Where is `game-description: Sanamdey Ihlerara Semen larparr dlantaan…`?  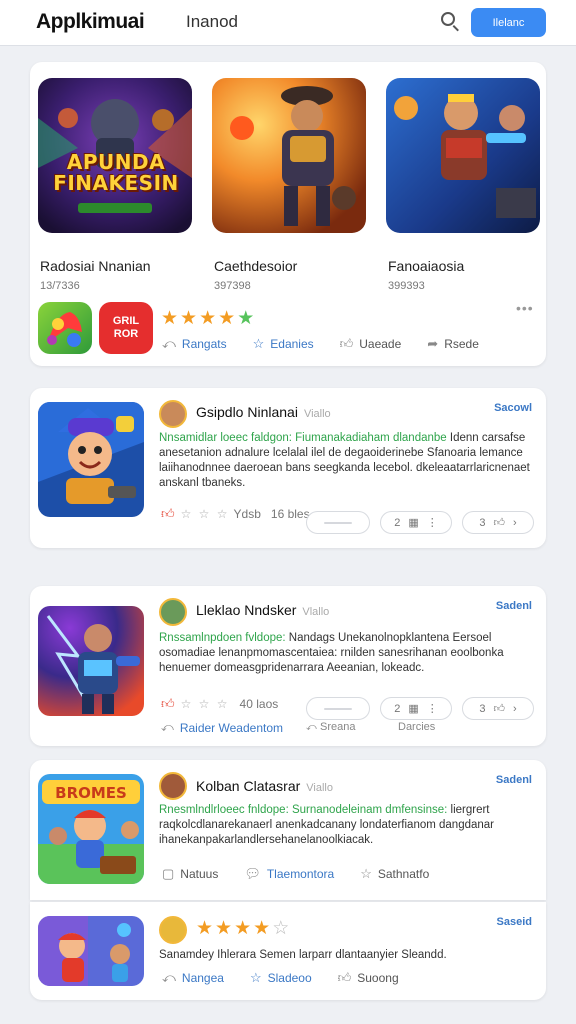 game-description: Sanamdey Ihlerara Semen larparr dlantaan… is located at coordinates (303, 955).